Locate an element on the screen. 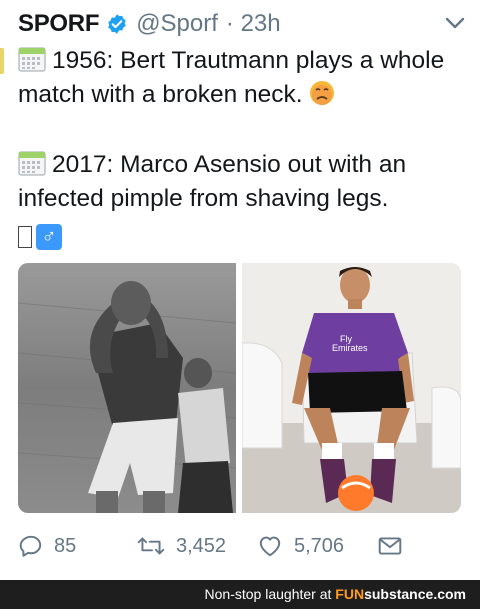 The height and width of the screenshot is (609, 480). footer-brand: FUNsubstance.com is located at coordinates (400, 594).